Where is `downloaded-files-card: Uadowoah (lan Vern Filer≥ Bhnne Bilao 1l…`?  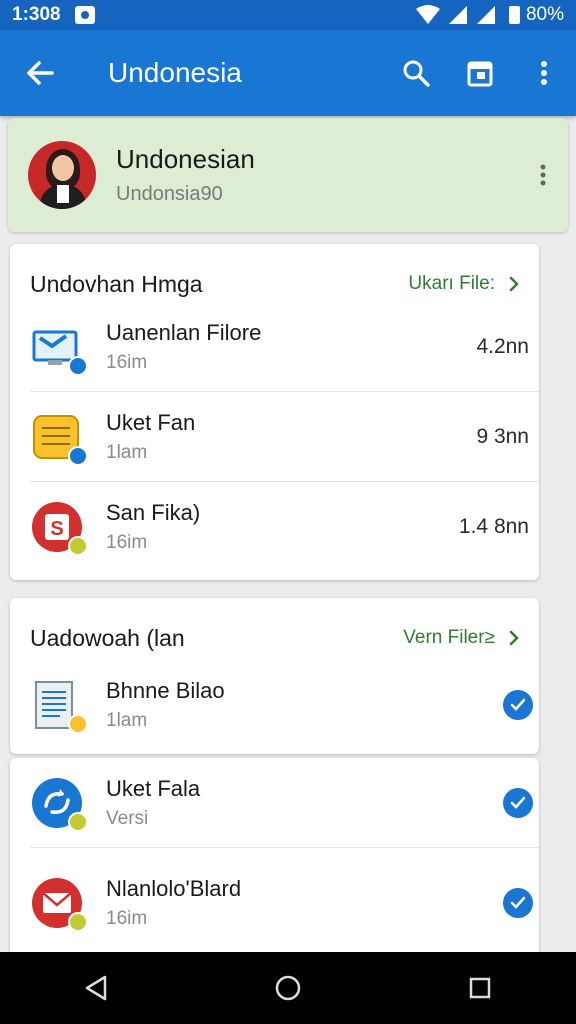 downloaded-files-card: Uadowoah (lan Vern Filer≥ Bhnne Bilao 1l… is located at coordinates (274, 676).